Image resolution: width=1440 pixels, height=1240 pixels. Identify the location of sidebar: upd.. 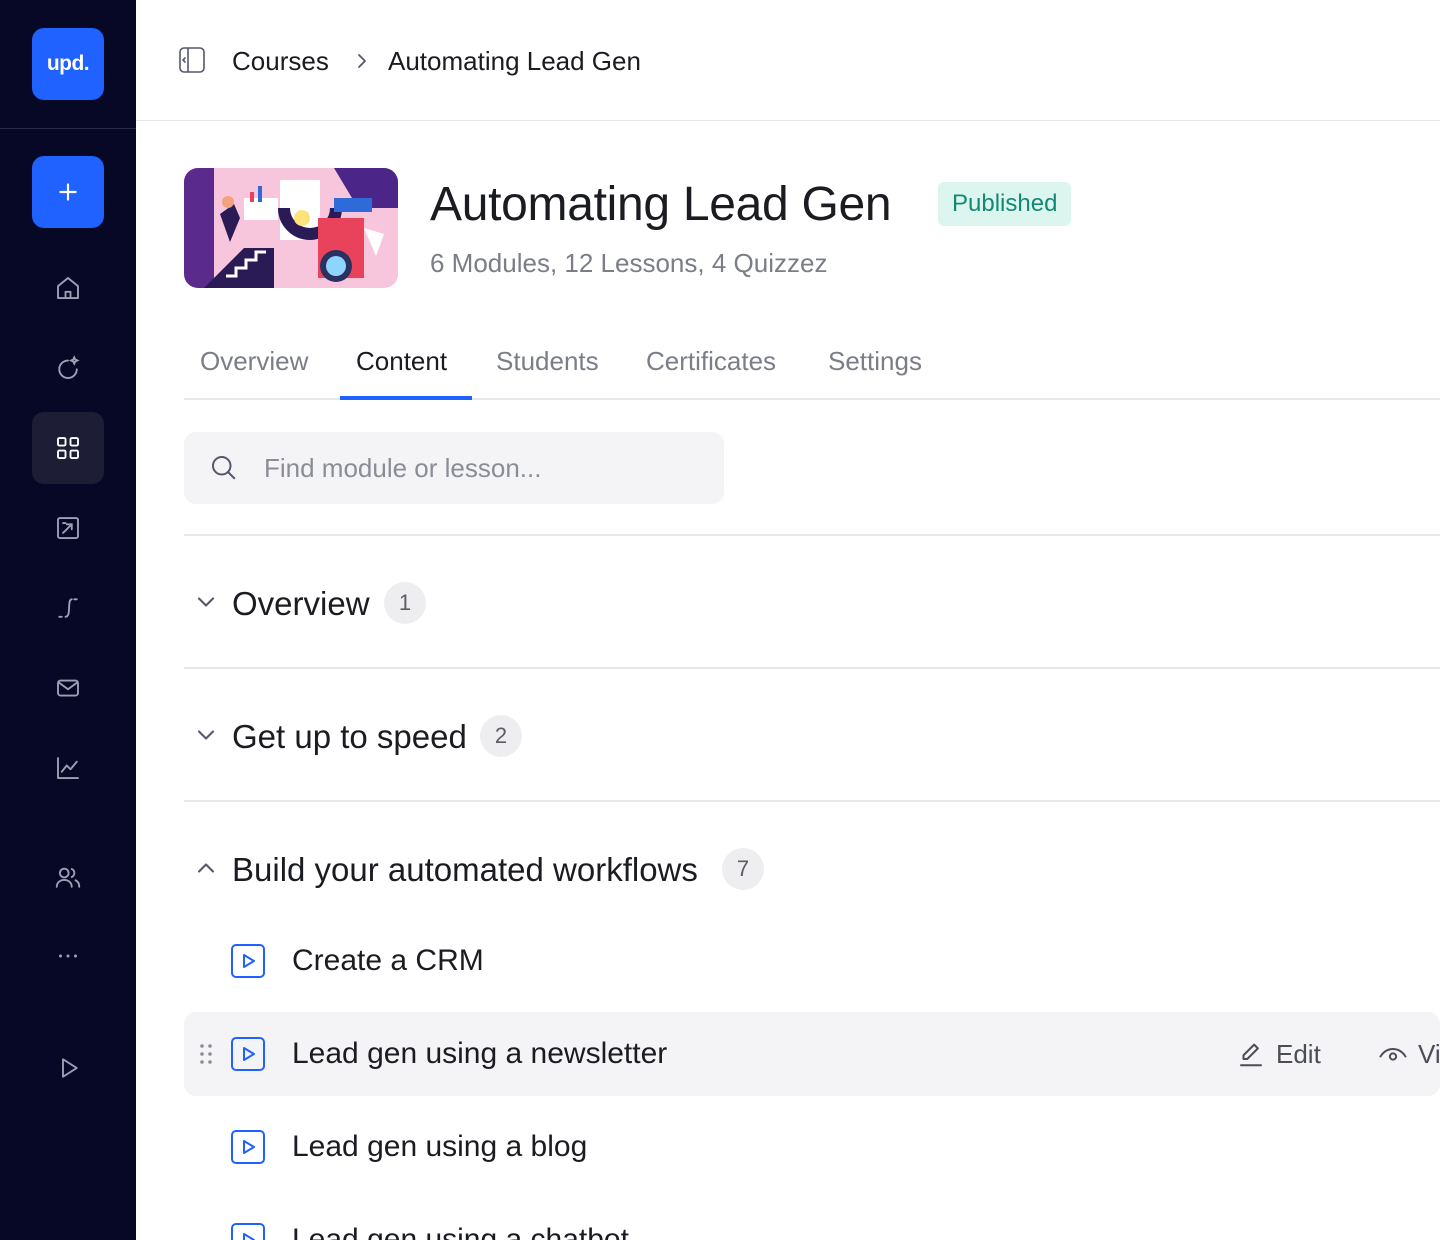
(68, 620).